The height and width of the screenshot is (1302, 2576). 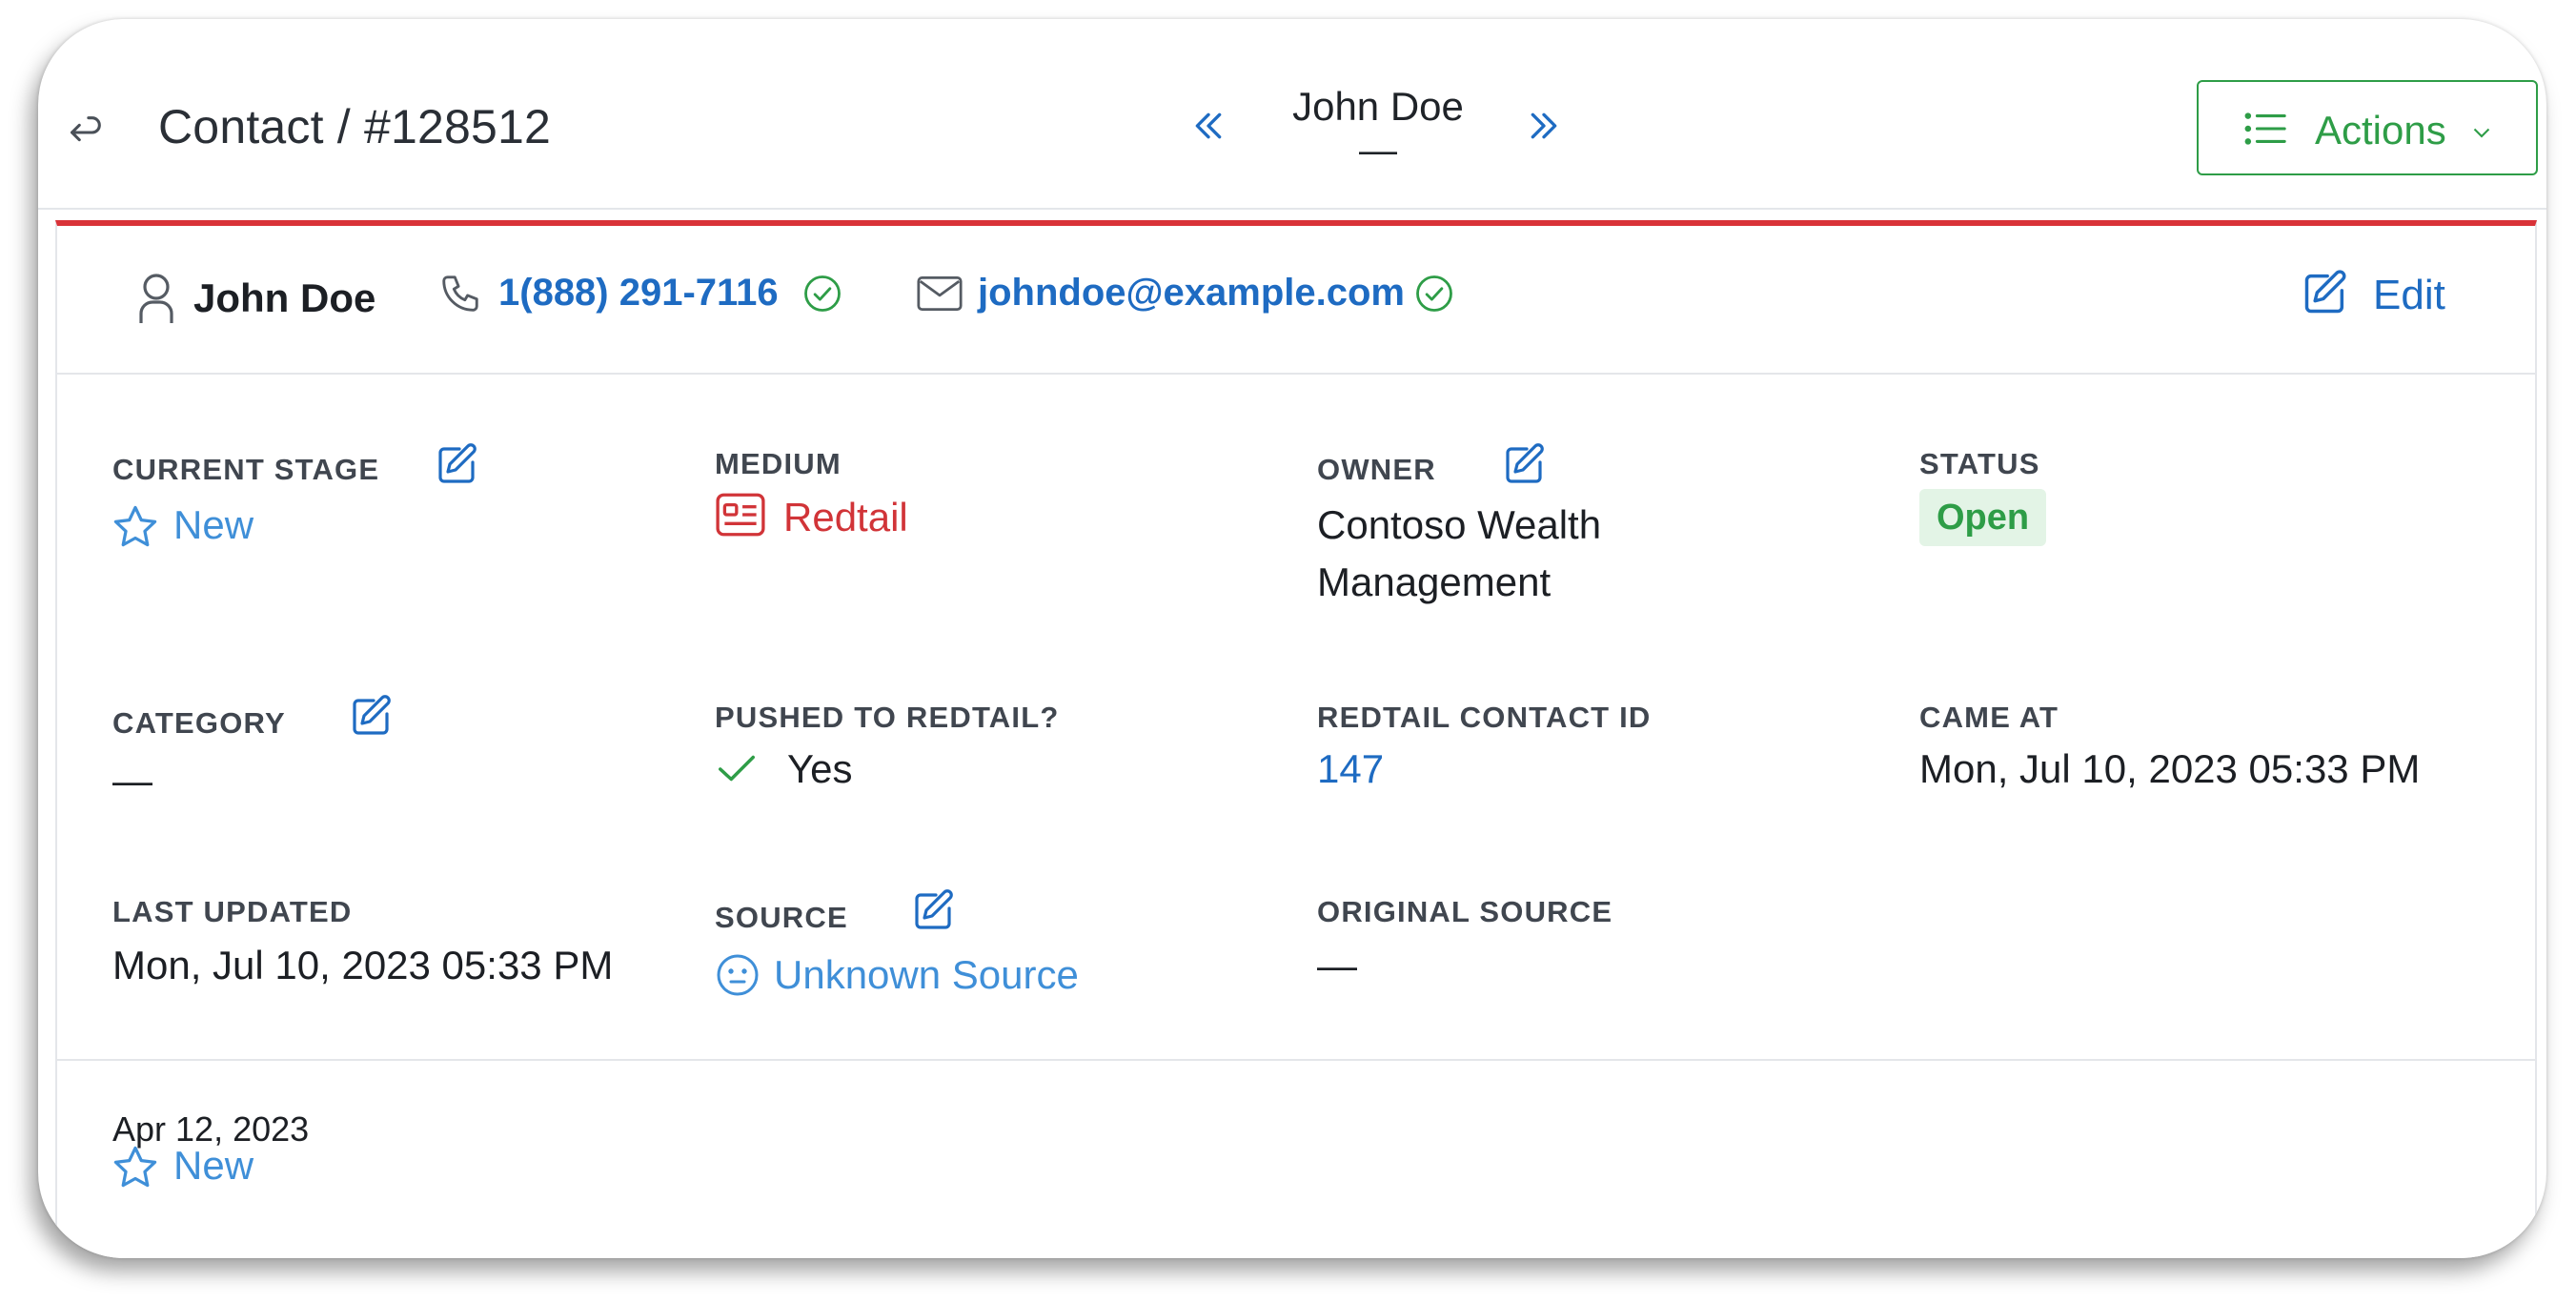 I want to click on back-arrow-icon, so click(x=85, y=132).